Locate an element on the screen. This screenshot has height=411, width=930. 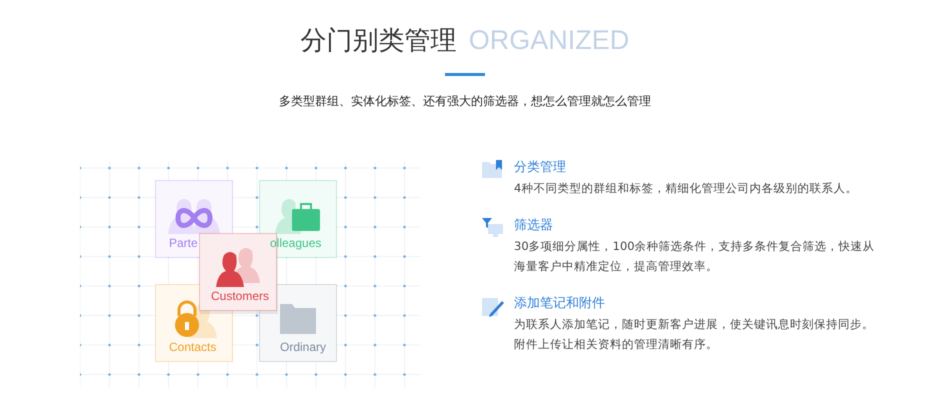
feature-description: 为联系人添加笔记，随时更新客户进展，使关键讯息时刻保持同步。 附件上传让相关资料的管理清晰有序。 is located at coordinates (694, 334).